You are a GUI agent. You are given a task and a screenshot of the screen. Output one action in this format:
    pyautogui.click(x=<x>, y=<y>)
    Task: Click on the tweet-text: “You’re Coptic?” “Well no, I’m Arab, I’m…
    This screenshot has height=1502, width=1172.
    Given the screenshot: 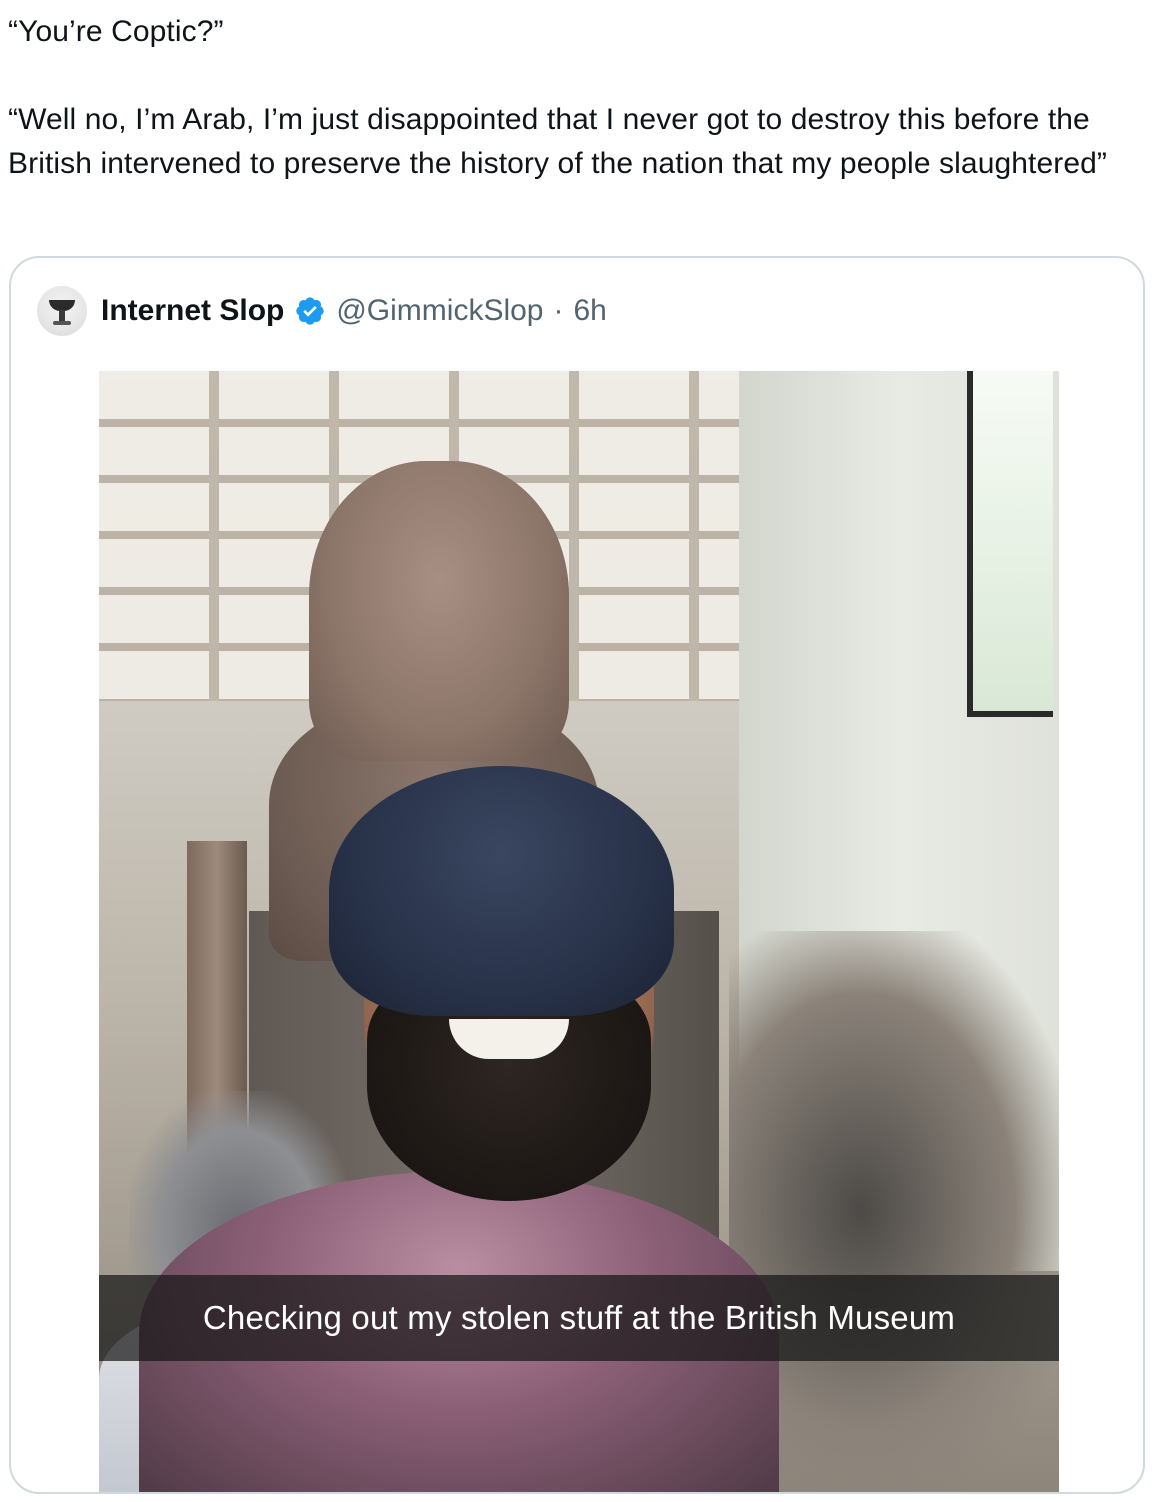 What is the action you would take?
    pyautogui.click(x=578, y=98)
    